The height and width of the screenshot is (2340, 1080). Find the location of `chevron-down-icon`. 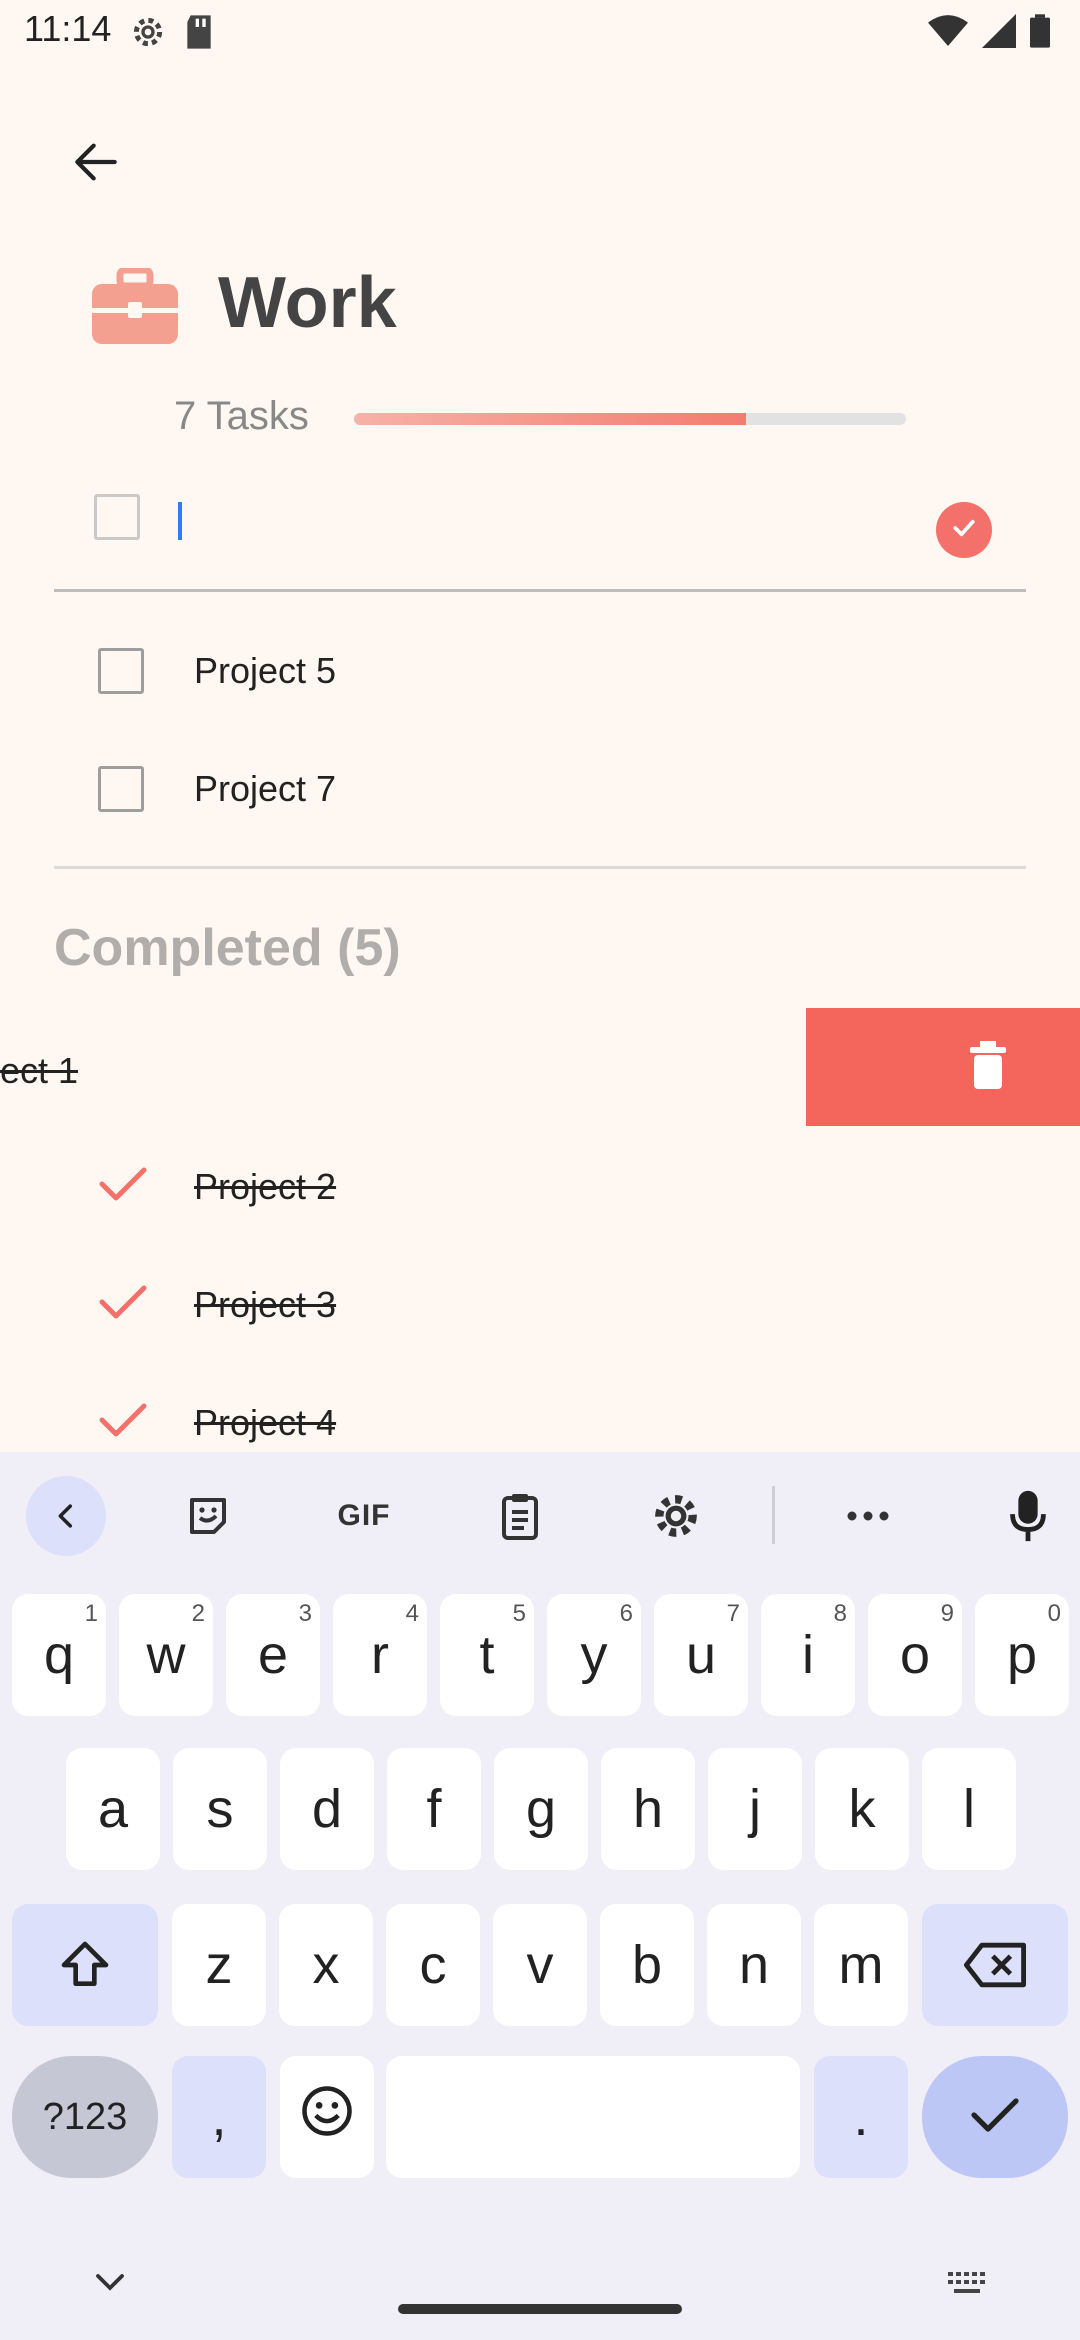

chevron-down-icon is located at coordinates (110, 2284).